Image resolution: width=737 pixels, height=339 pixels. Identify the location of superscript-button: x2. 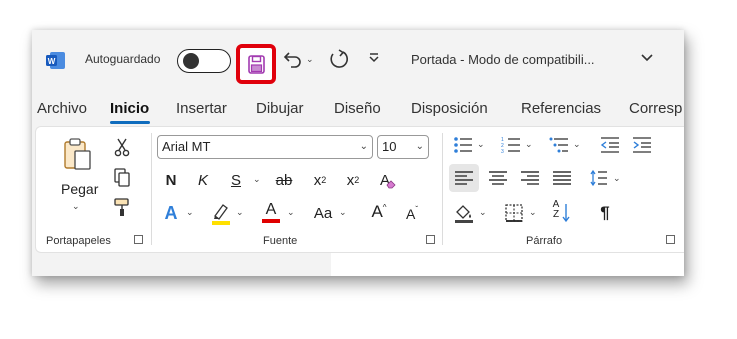
(353, 180).